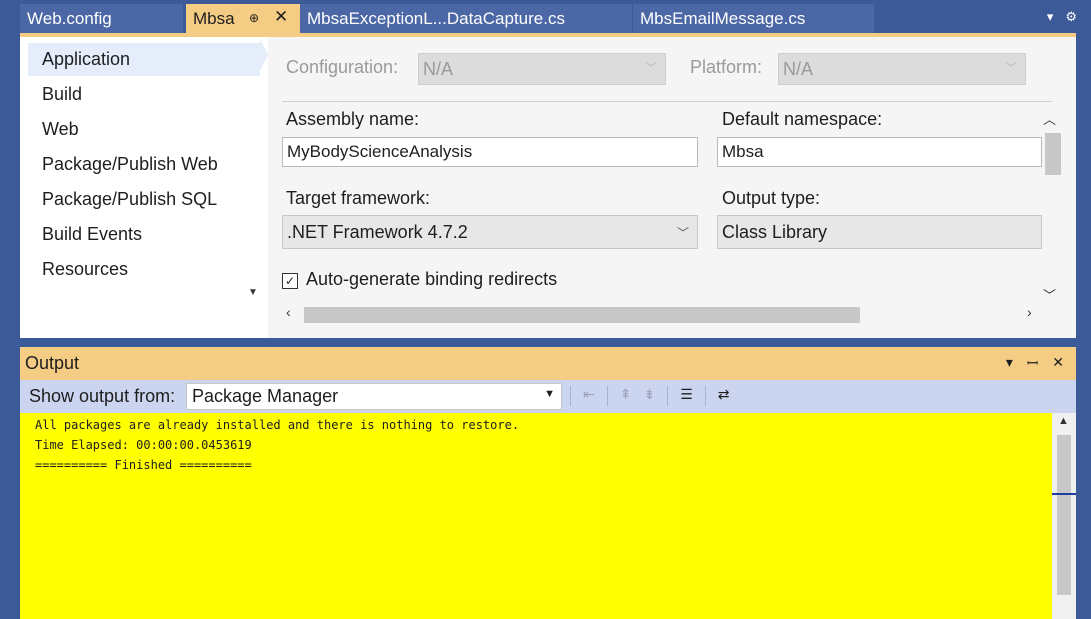 This screenshot has height=619, width=1091. What do you see at coordinates (436, 18) in the screenshot?
I see `tab-label: MbsaExceptionL...DataCapture.cs` at bounding box center [436, 18].